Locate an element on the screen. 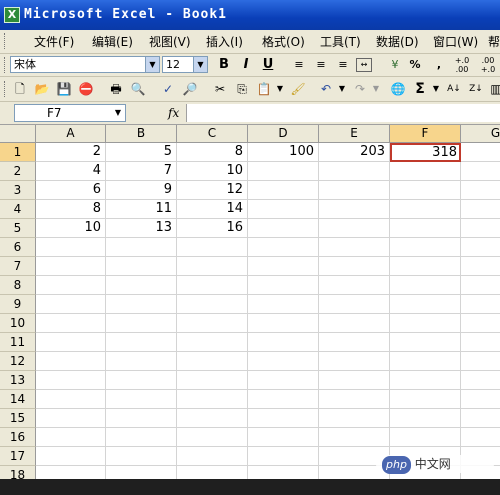 The image size is (500, 495). fx-icon: fx is located at coordinates (173, 113).